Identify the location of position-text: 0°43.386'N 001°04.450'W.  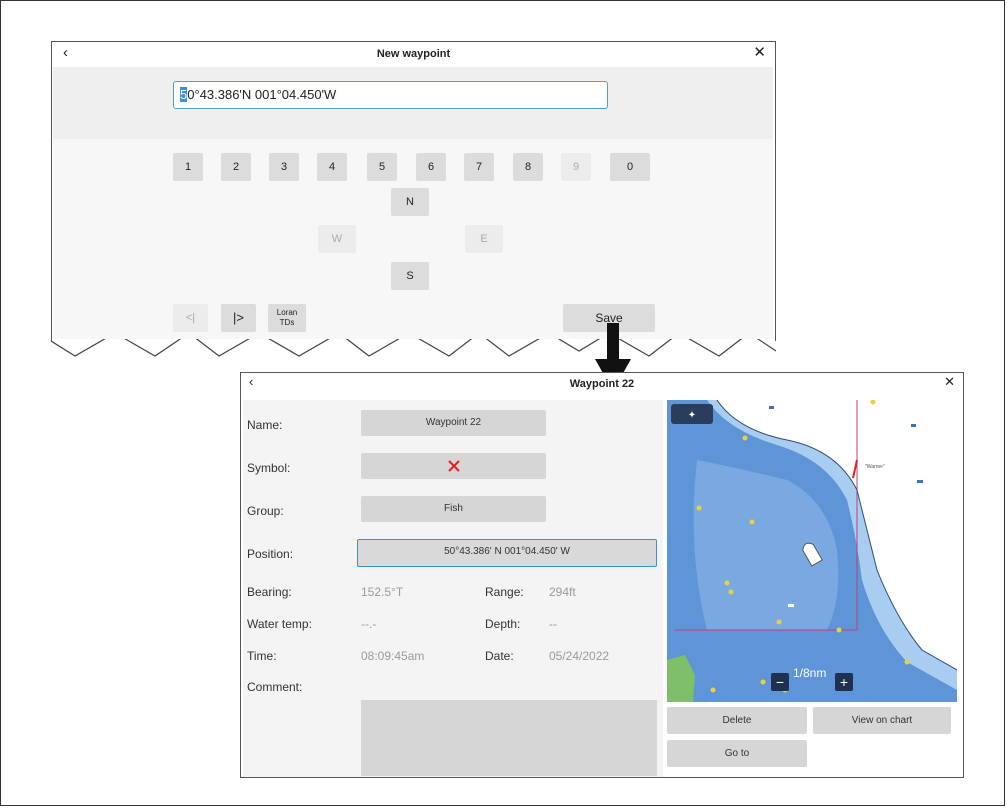
(262, 94).